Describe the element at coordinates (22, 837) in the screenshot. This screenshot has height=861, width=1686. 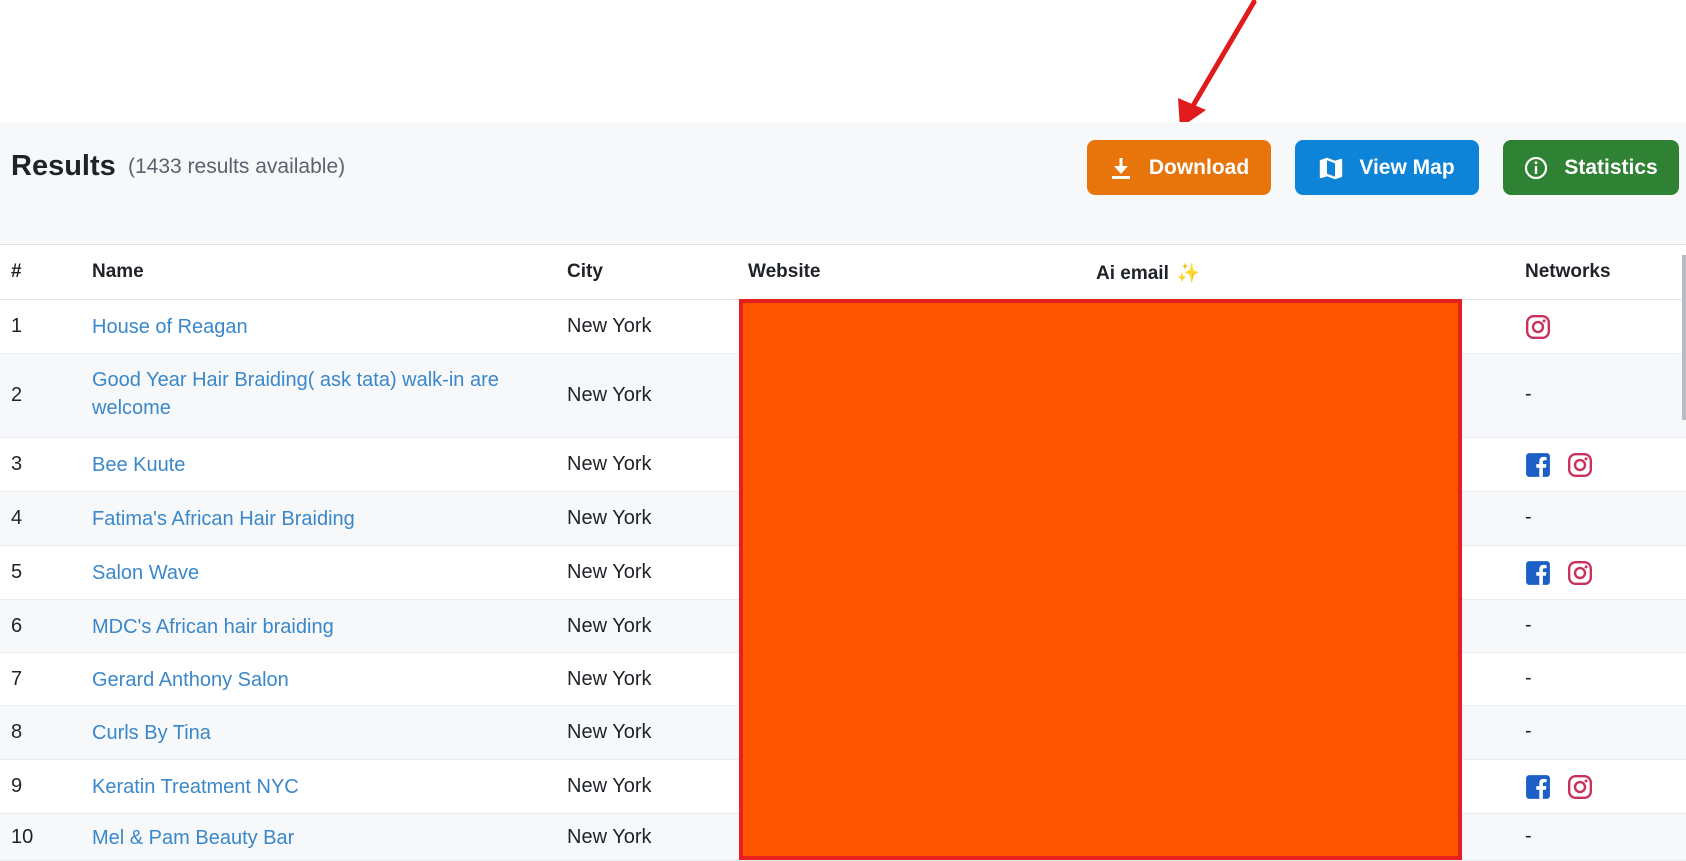
I see `row-number: 10` at that location.